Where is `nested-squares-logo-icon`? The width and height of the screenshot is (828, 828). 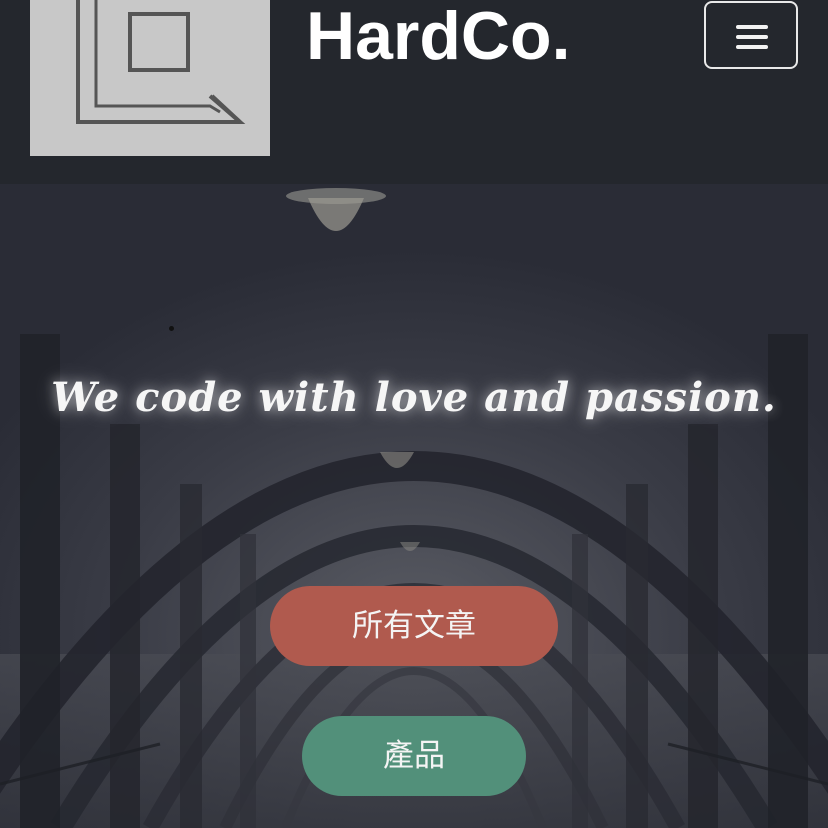 nested-squares-logo-icon is located at coordinates (161, 62).